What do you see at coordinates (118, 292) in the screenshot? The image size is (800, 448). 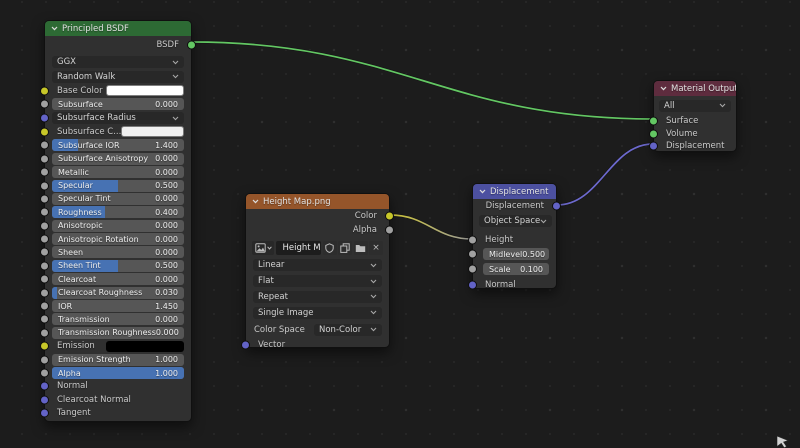 I see `clearcoat-roughness-slider: Clearcoat Roughness 0.030` at bounding box center [118, 292].